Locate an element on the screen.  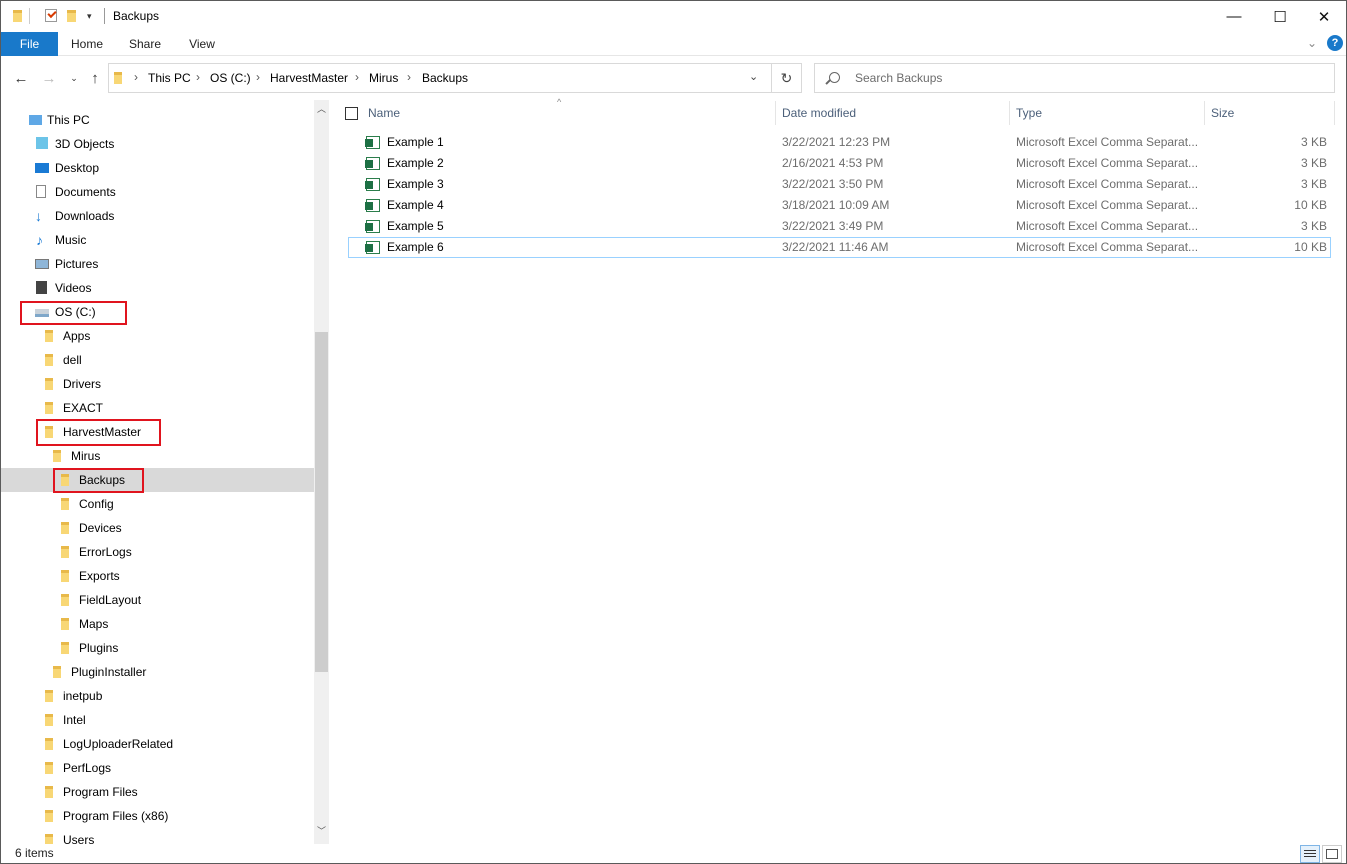
details-view-icon is located at coordinates (1310, 850).